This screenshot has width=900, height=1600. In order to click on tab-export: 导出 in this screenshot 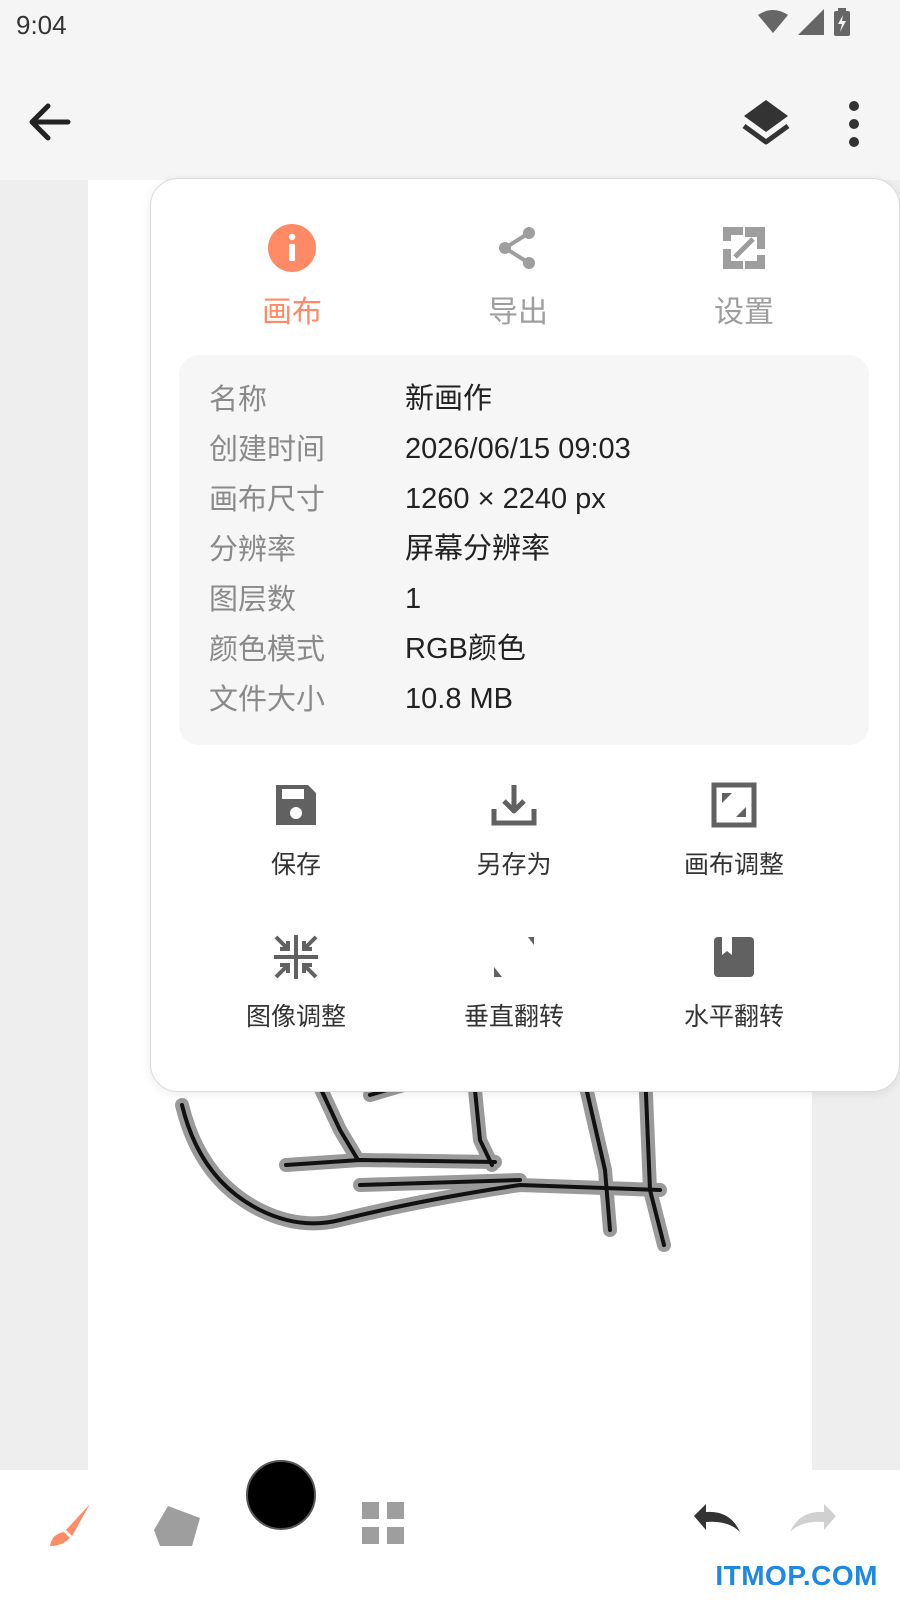, I will do `click(518, 276)`.